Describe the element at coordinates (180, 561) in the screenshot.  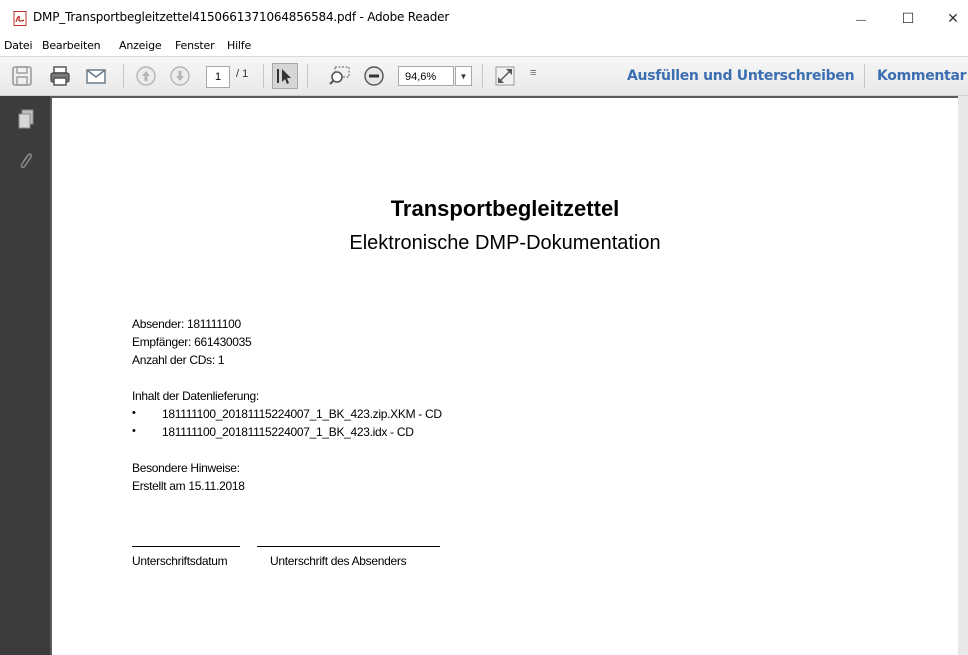
I see `signature-date-label: Unterschriftsdatum` at that location.